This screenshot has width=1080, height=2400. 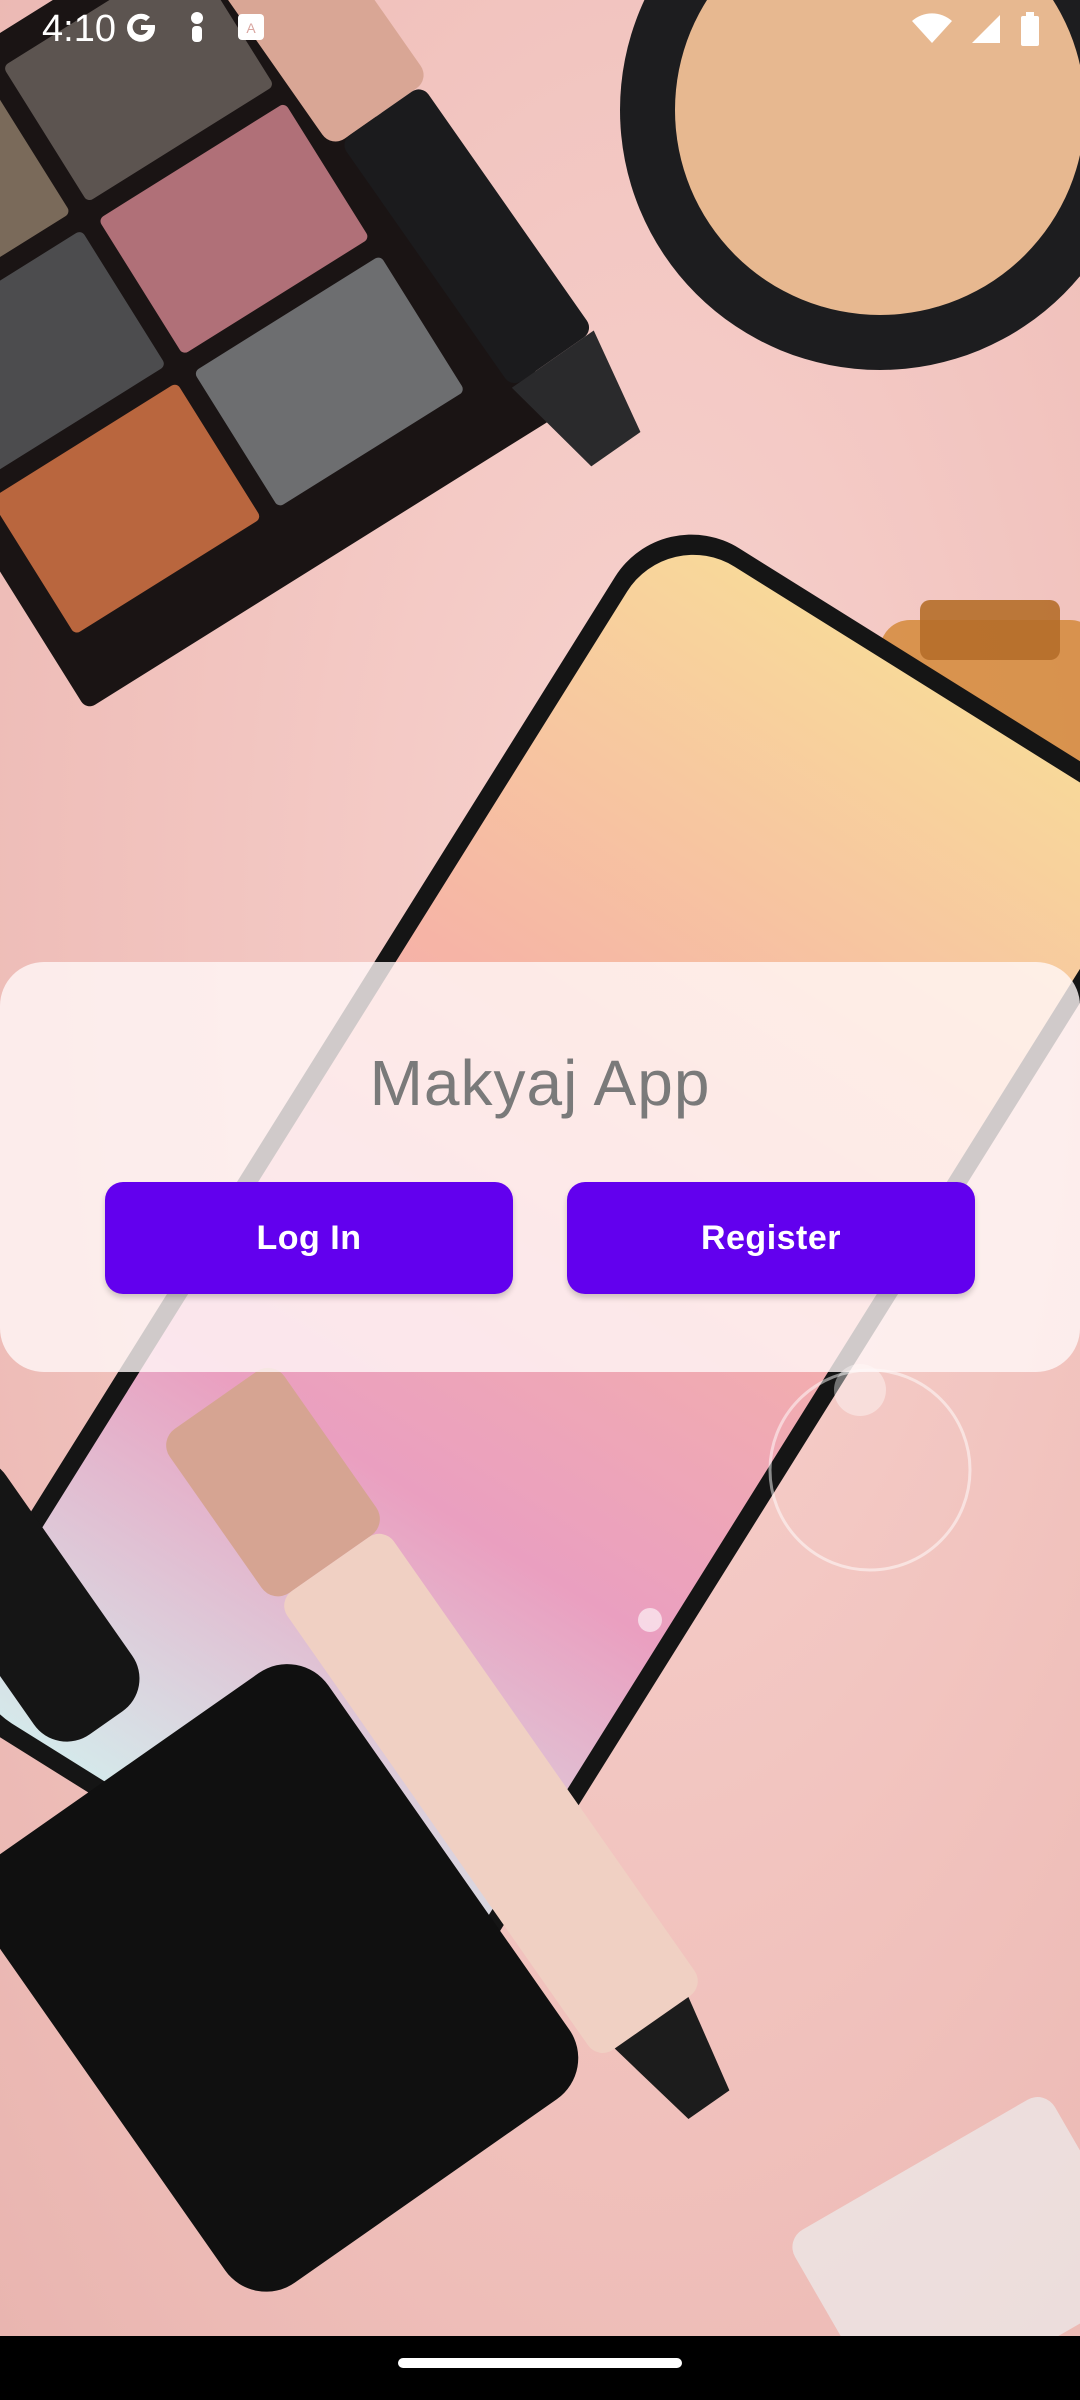 I want to click on notification-icon, so click(x=197, y=27).